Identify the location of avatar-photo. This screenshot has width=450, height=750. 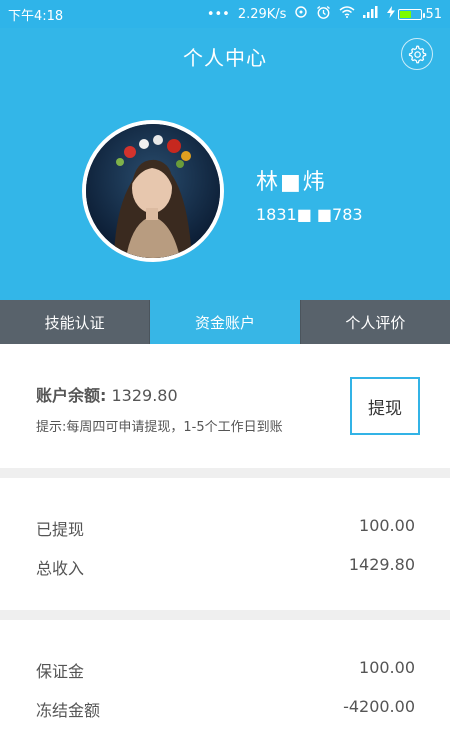
(153, 191).